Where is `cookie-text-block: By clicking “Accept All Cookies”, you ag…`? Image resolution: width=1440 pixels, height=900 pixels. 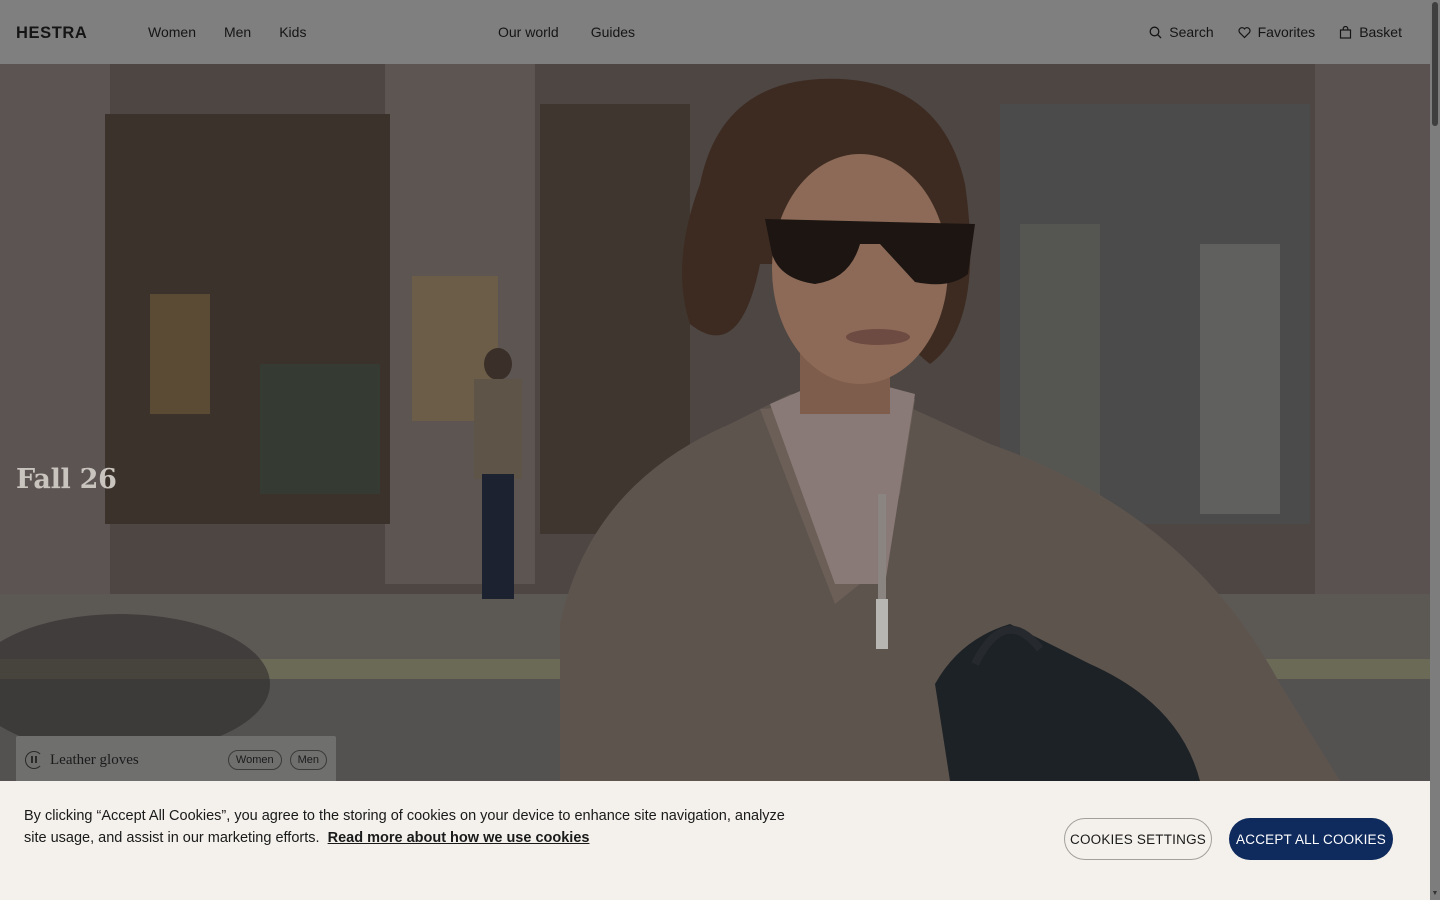
cookie-text-block: By clicking “Accept All Cookies”, you ag… is located at coordinates (414, 827).